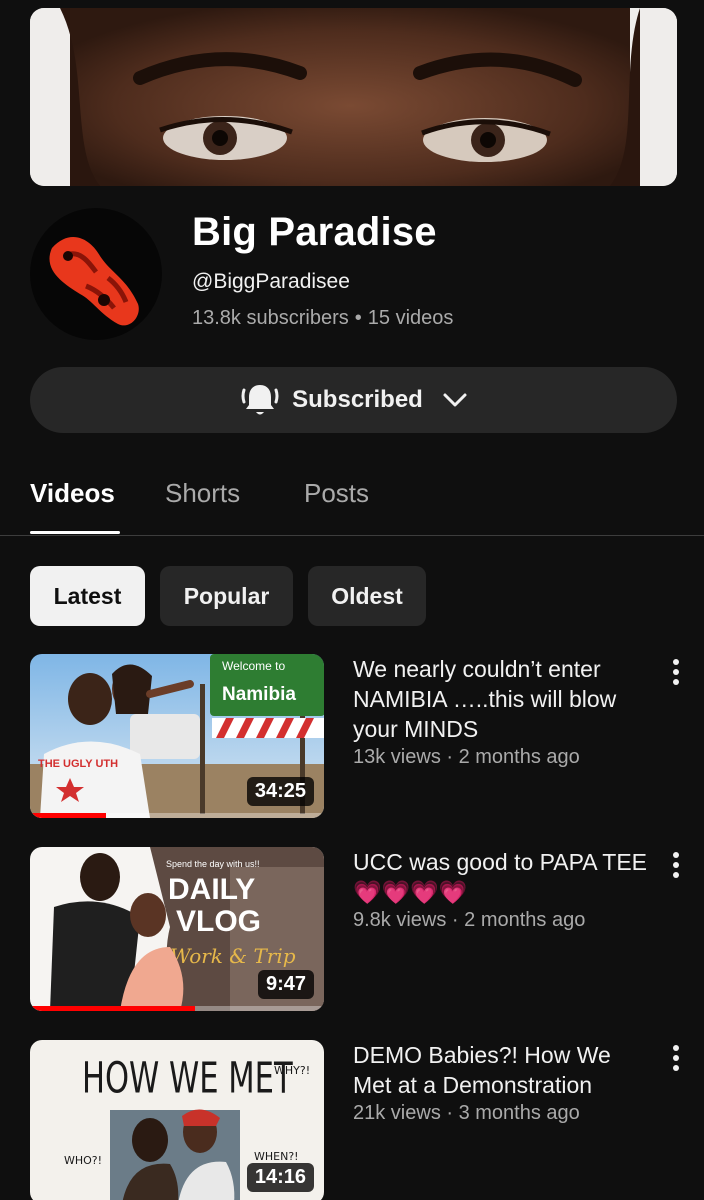 The height and width of the screenshot is (1200, 704). Describe the element at coordinates (87, 596) in the screenshot. I see `filter-latest-chip: Latest` at that location.